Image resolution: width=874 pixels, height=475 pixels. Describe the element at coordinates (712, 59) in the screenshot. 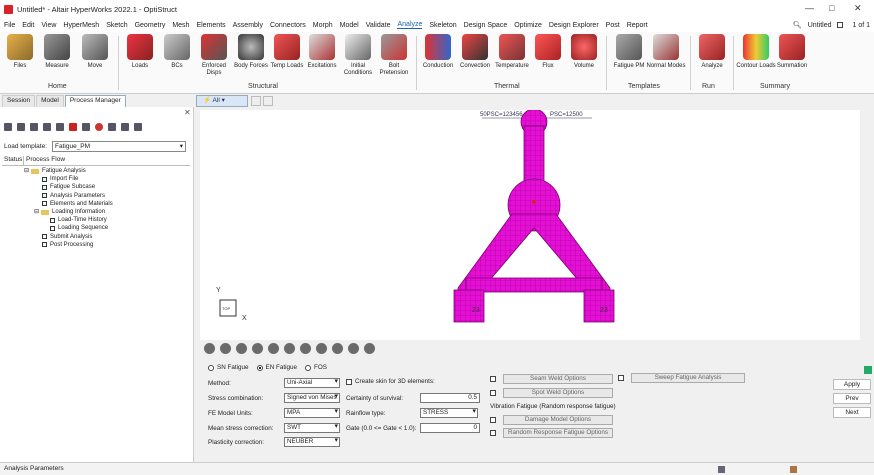

I see `analyze-tool: Analyze` at that location.